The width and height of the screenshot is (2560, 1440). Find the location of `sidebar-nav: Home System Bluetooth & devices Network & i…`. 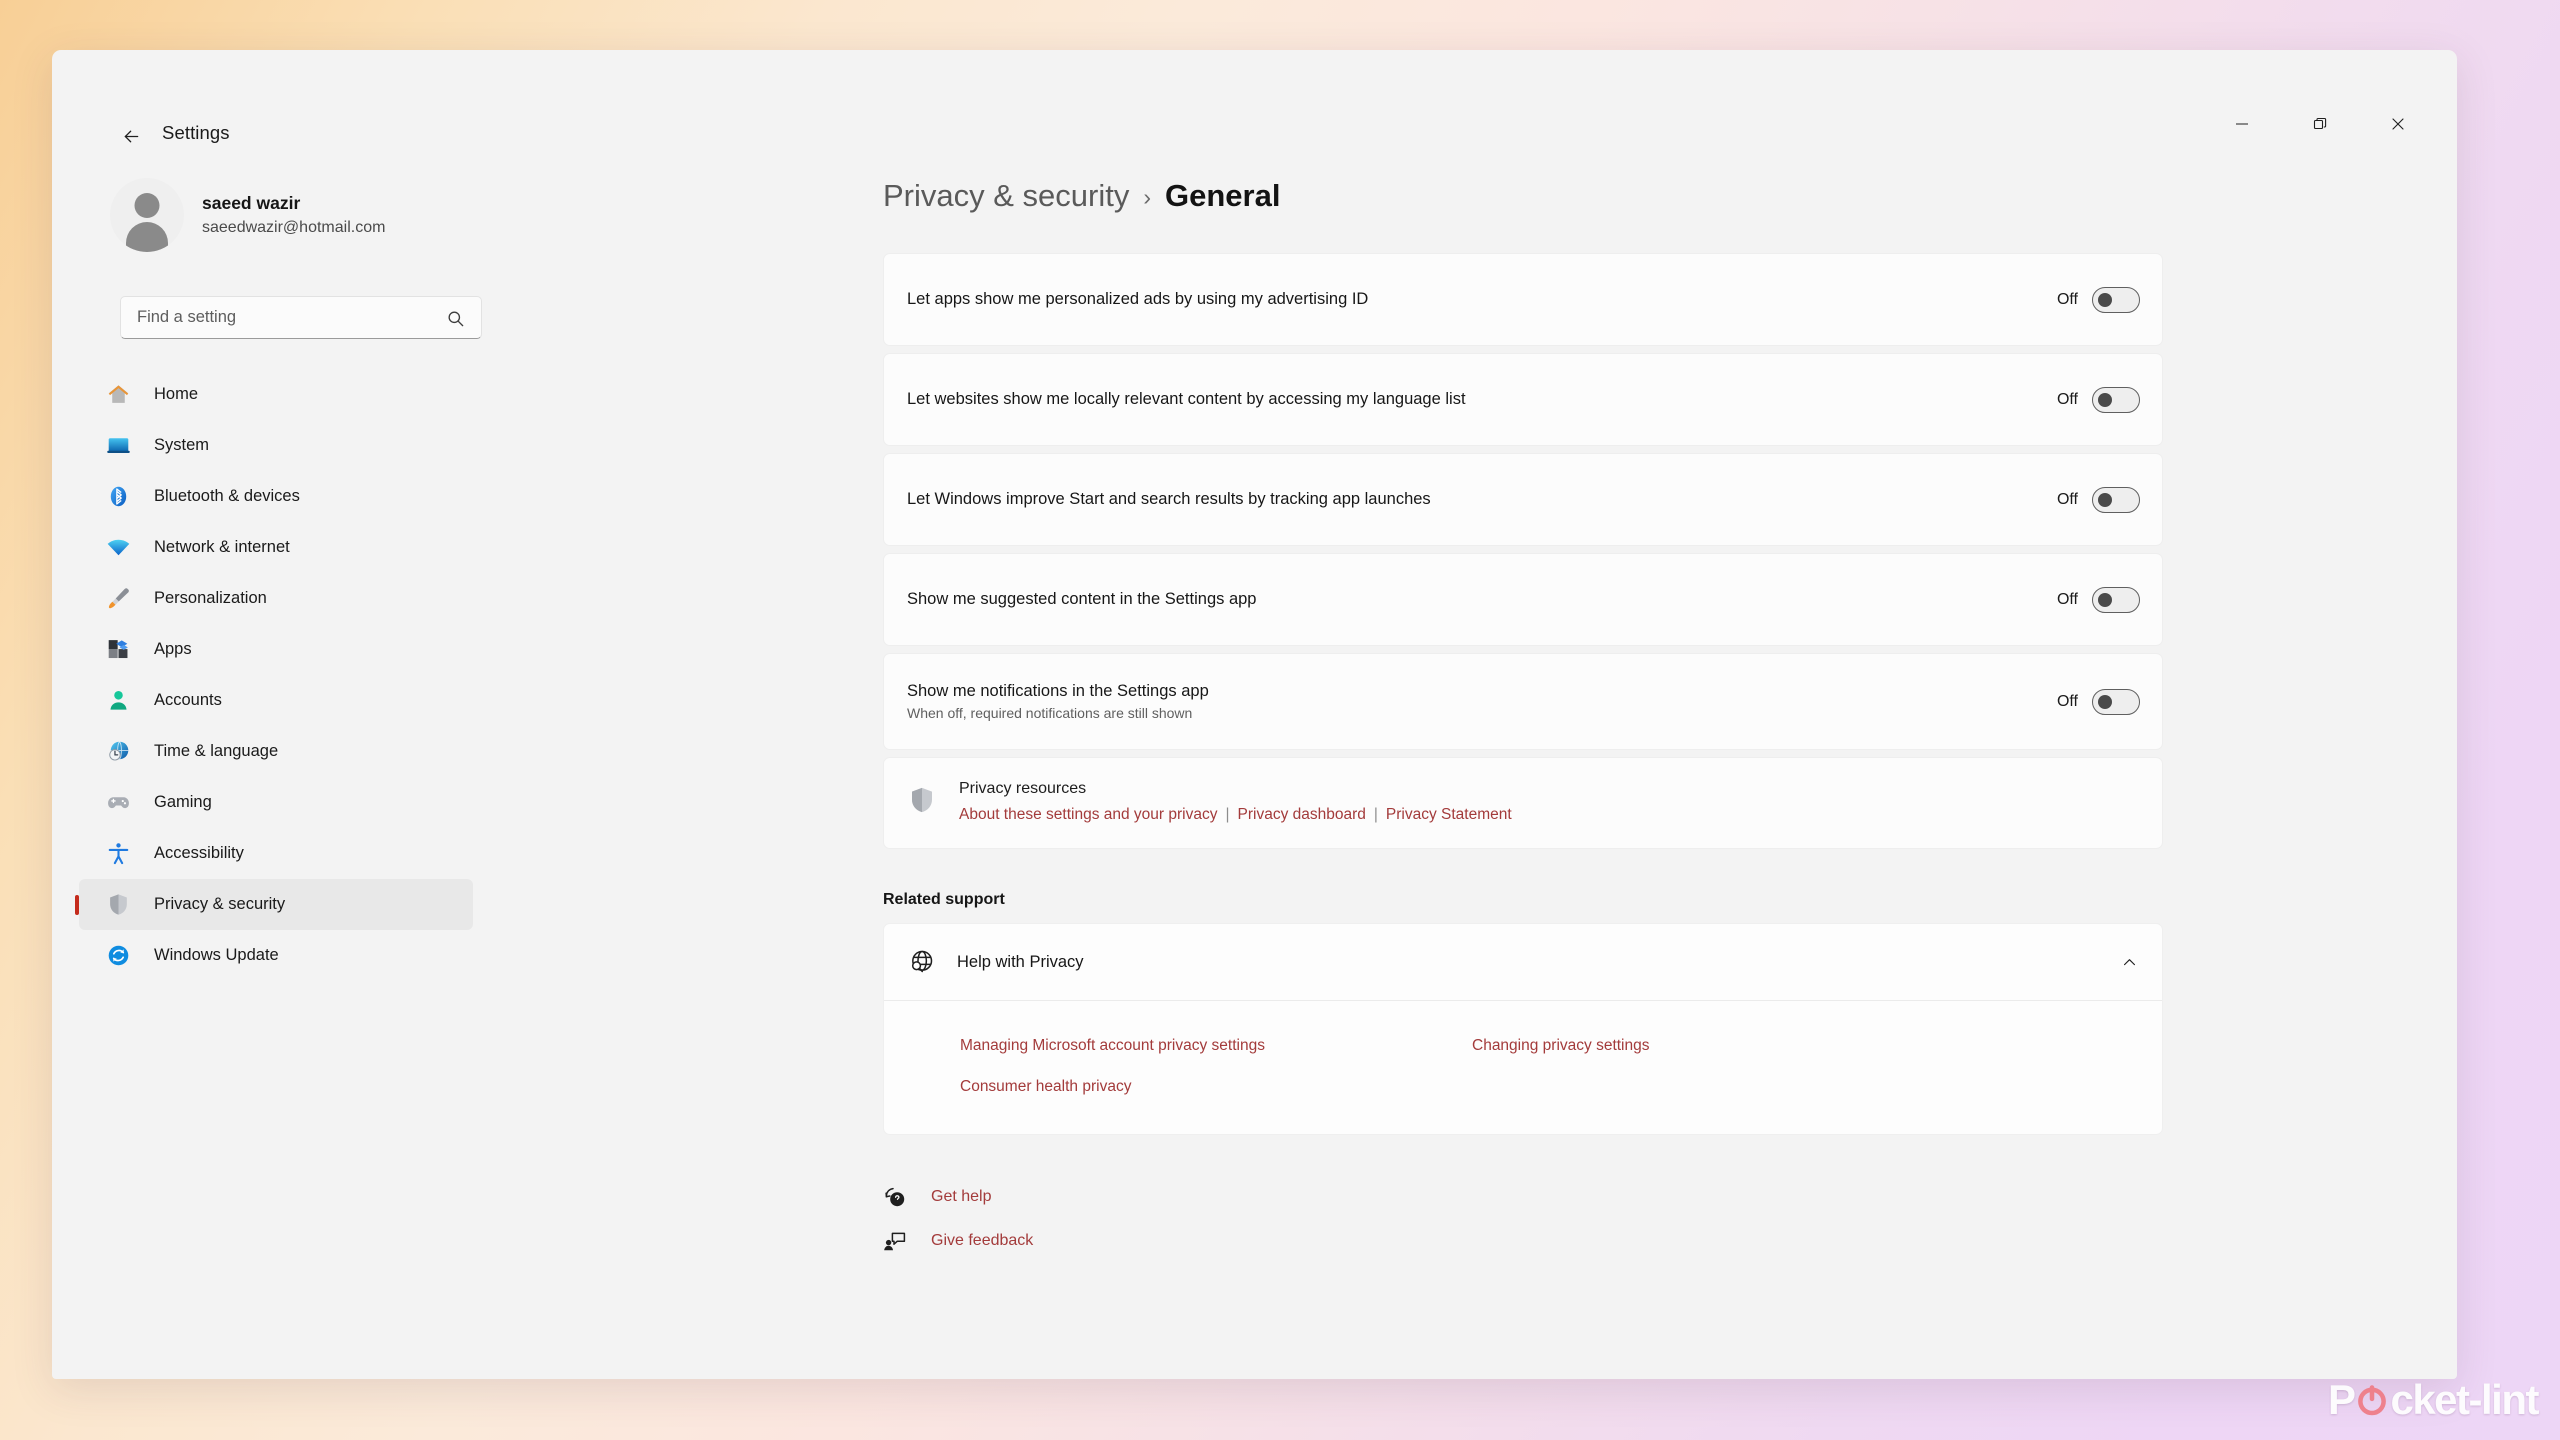

sidebar-nav: Home System Bluetooth & devices Network & i… is located at coordinates (276, 675).